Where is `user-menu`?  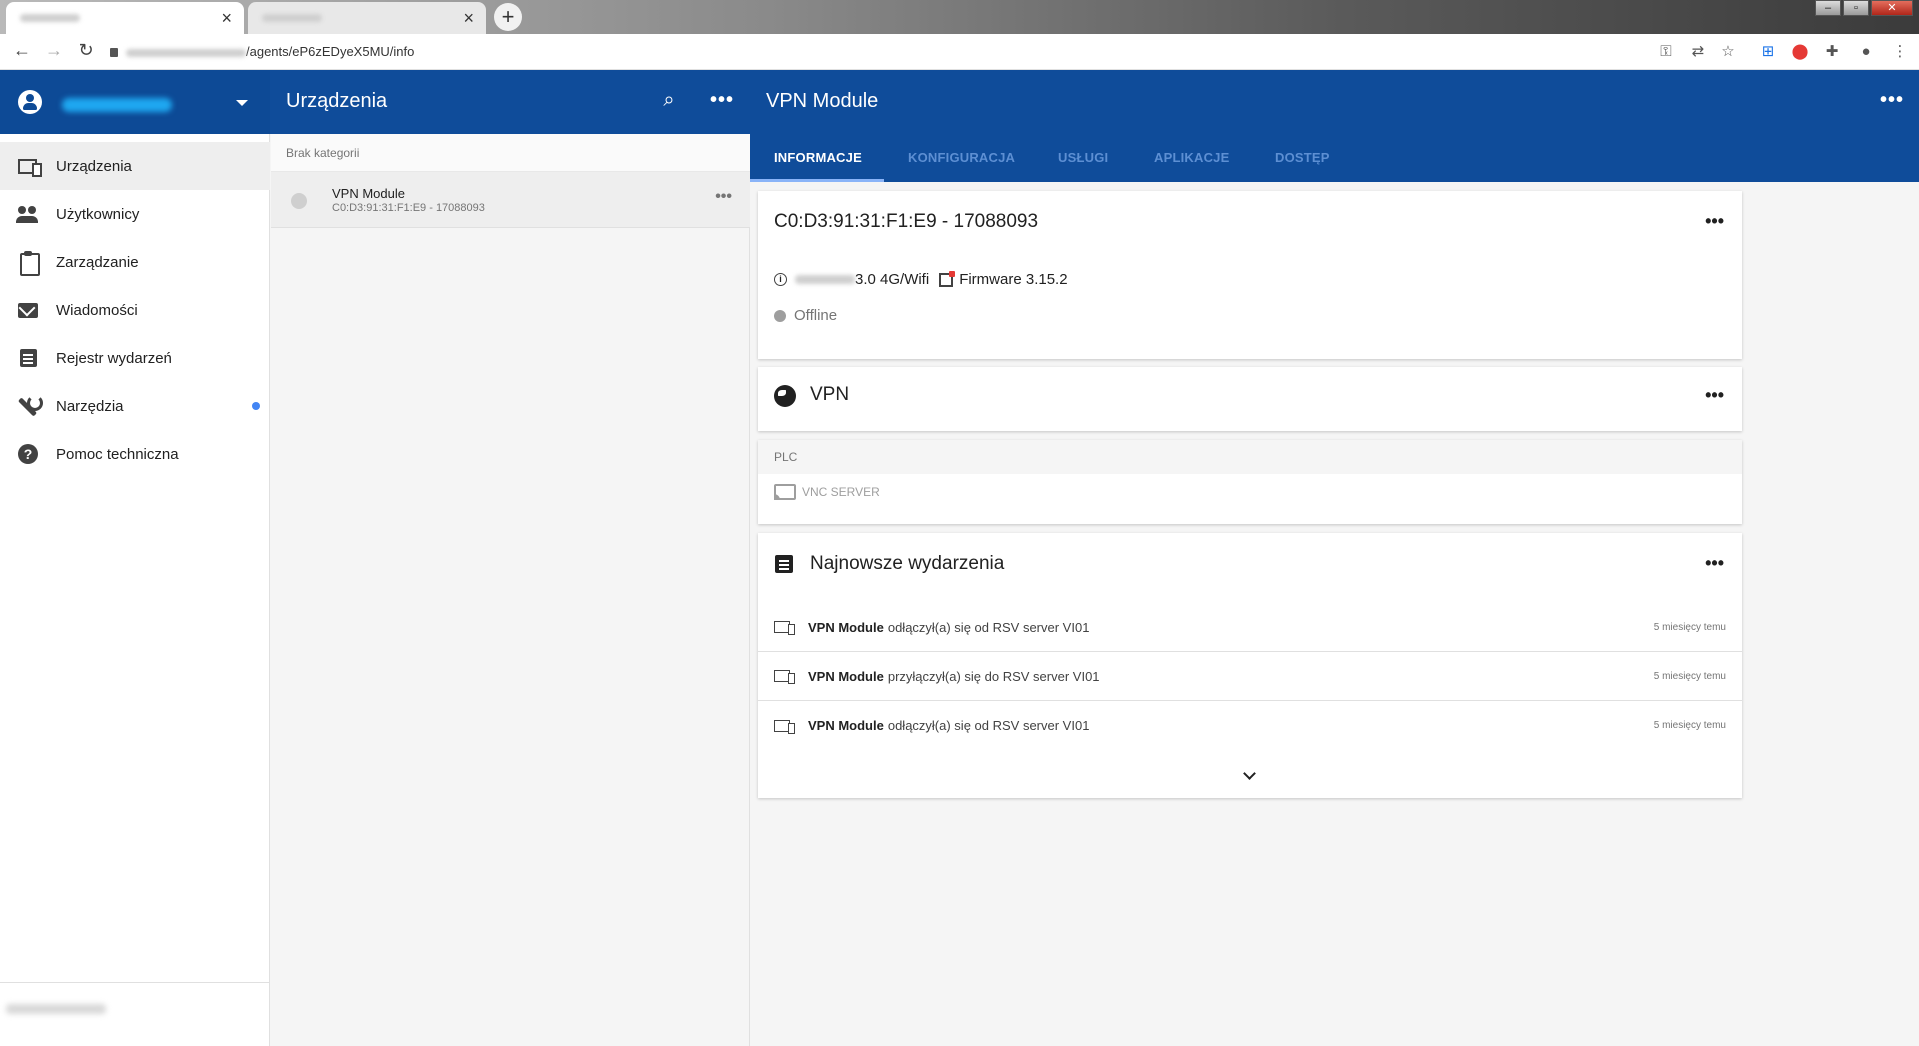 user-menu is located at coordinates (135, 102).